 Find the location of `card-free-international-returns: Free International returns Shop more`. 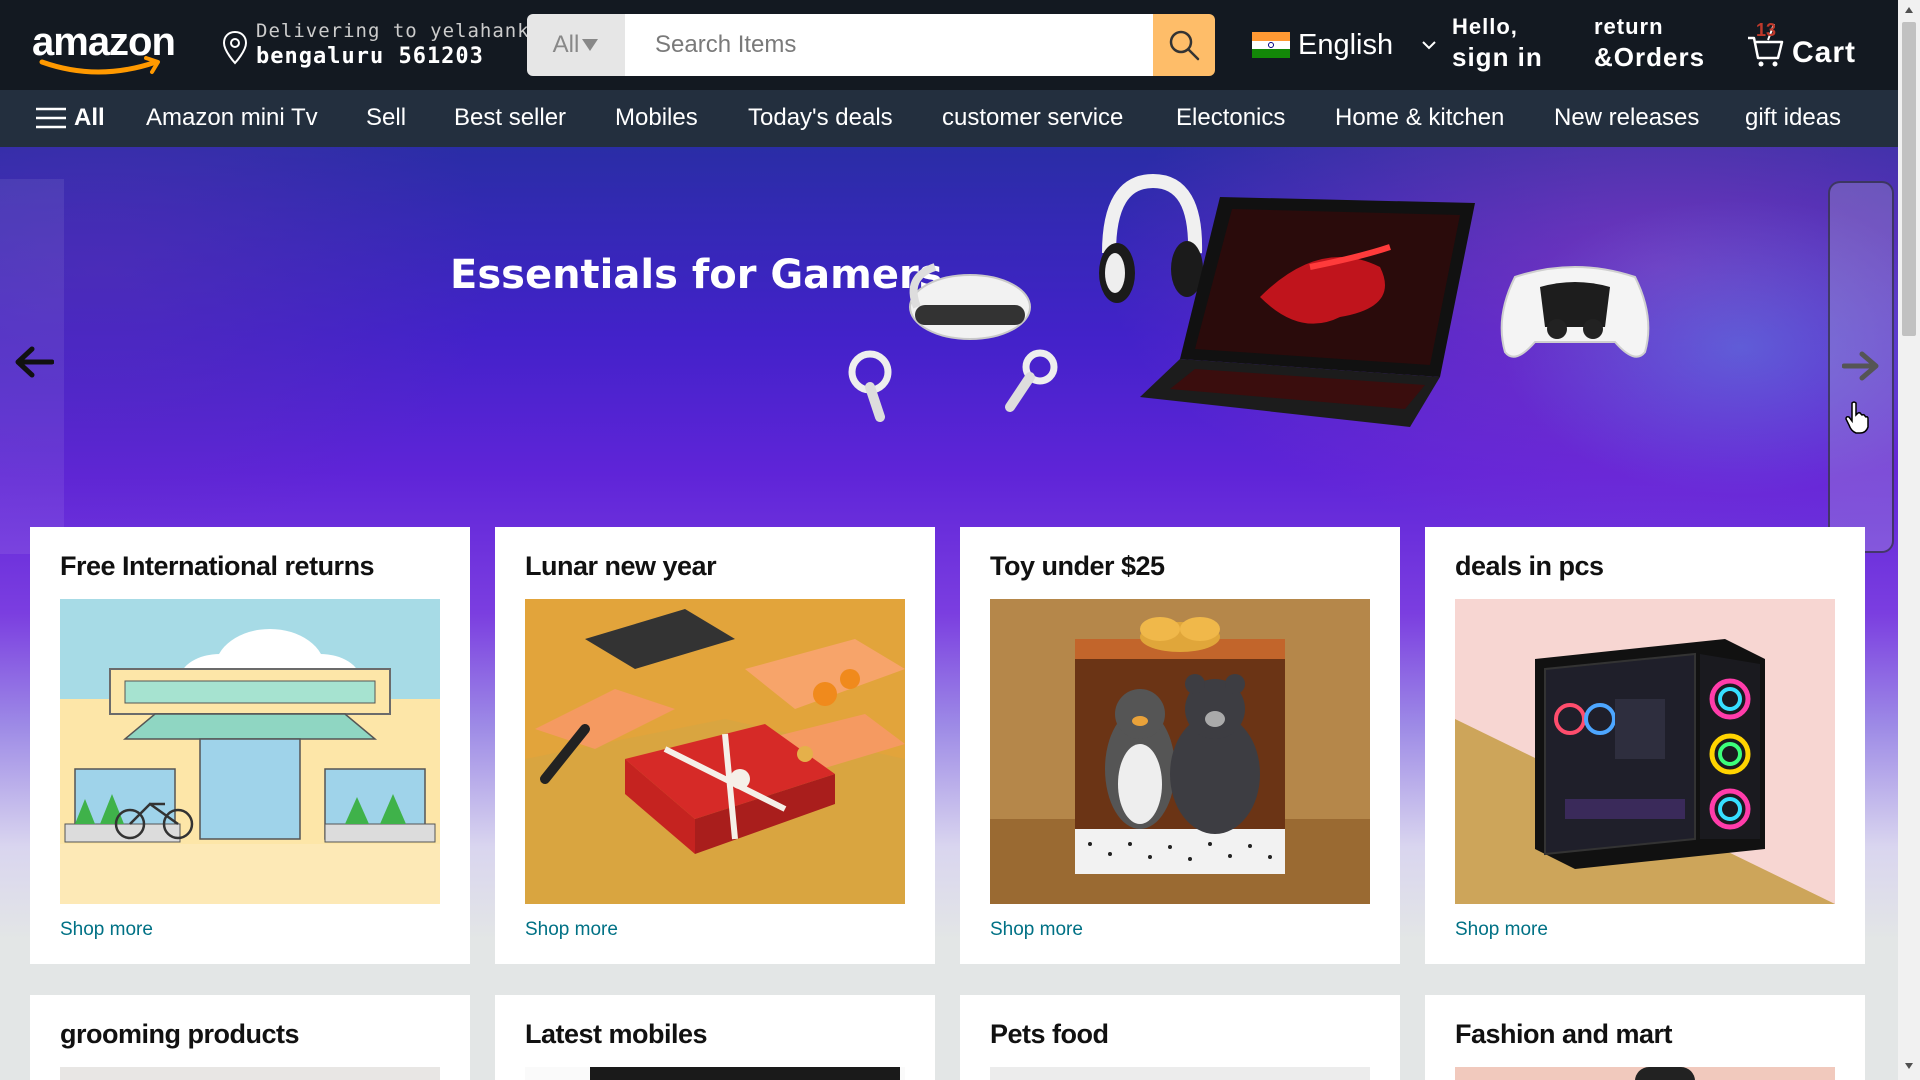

card-free-international-returns: Free International returns Shop more is located at coordinates (250, 745).